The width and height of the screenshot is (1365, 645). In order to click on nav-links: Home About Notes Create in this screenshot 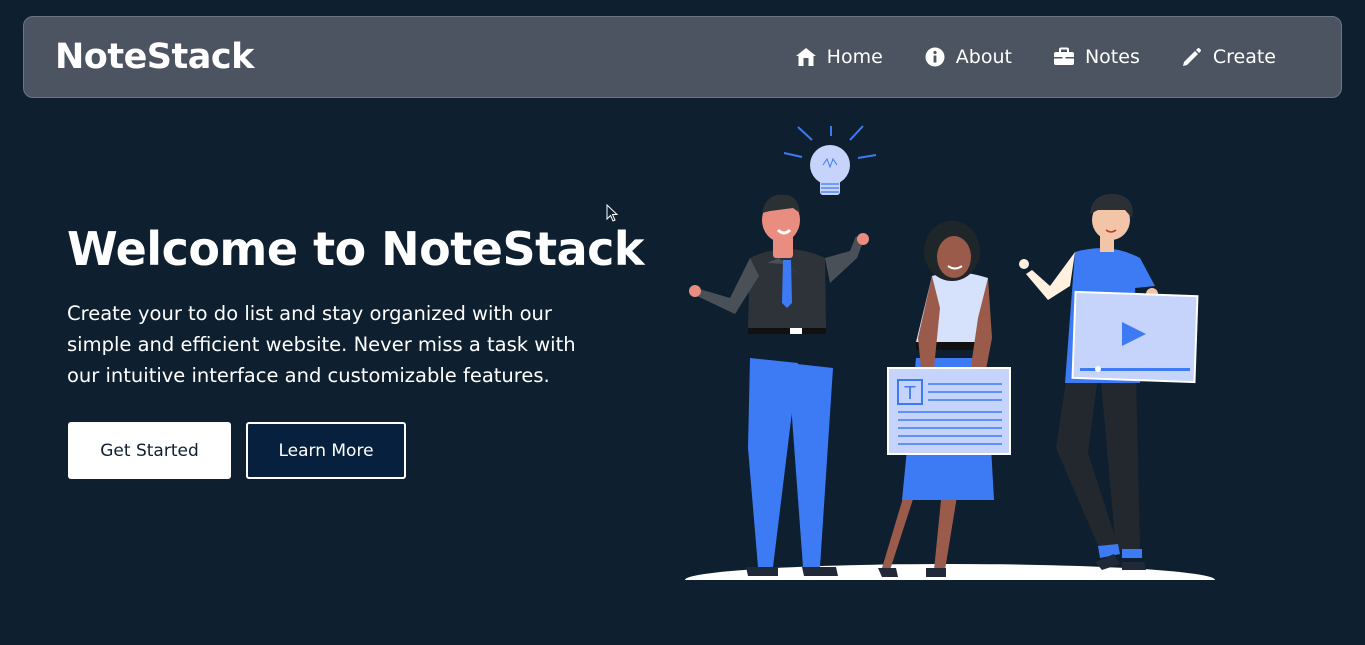, I will do `click(1035, 57)`.